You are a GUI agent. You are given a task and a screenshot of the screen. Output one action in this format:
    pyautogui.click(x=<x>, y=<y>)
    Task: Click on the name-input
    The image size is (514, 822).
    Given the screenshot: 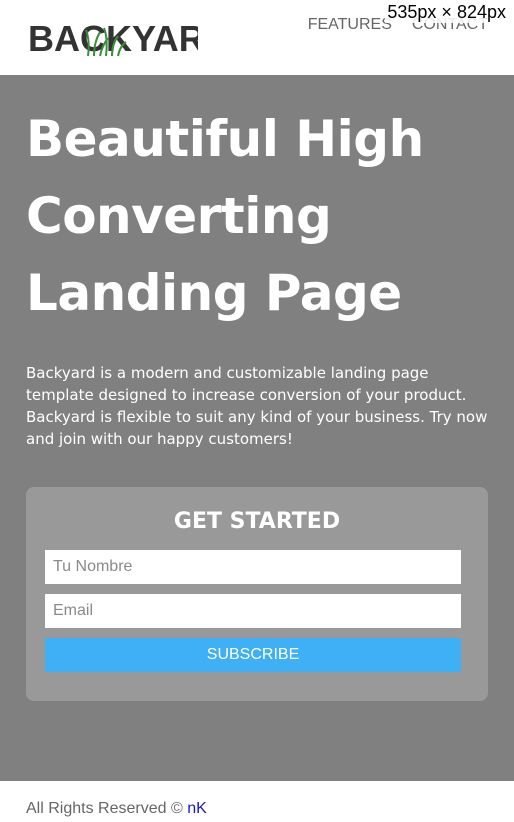 What is the action you would take?
    pyautogui.click(x=253, y=567)
    